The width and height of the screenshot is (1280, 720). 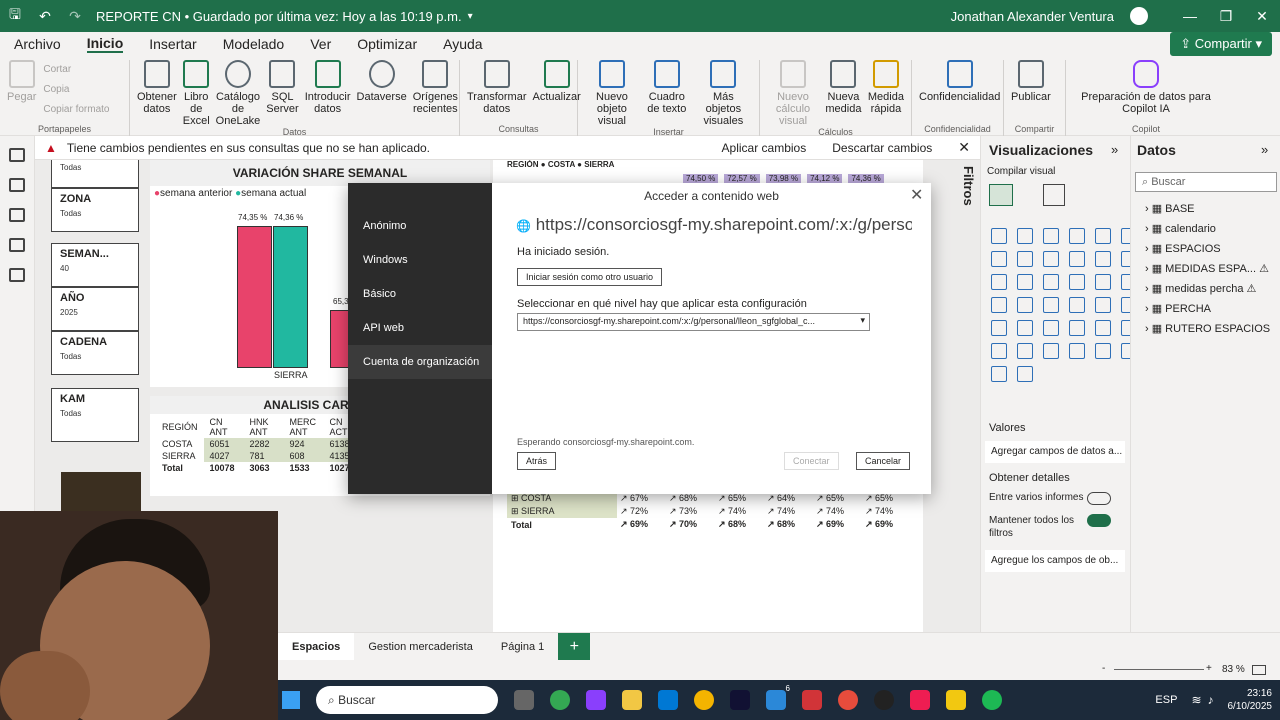 I want to click on filters-tab: Filtros, so click(x=967, y=196).